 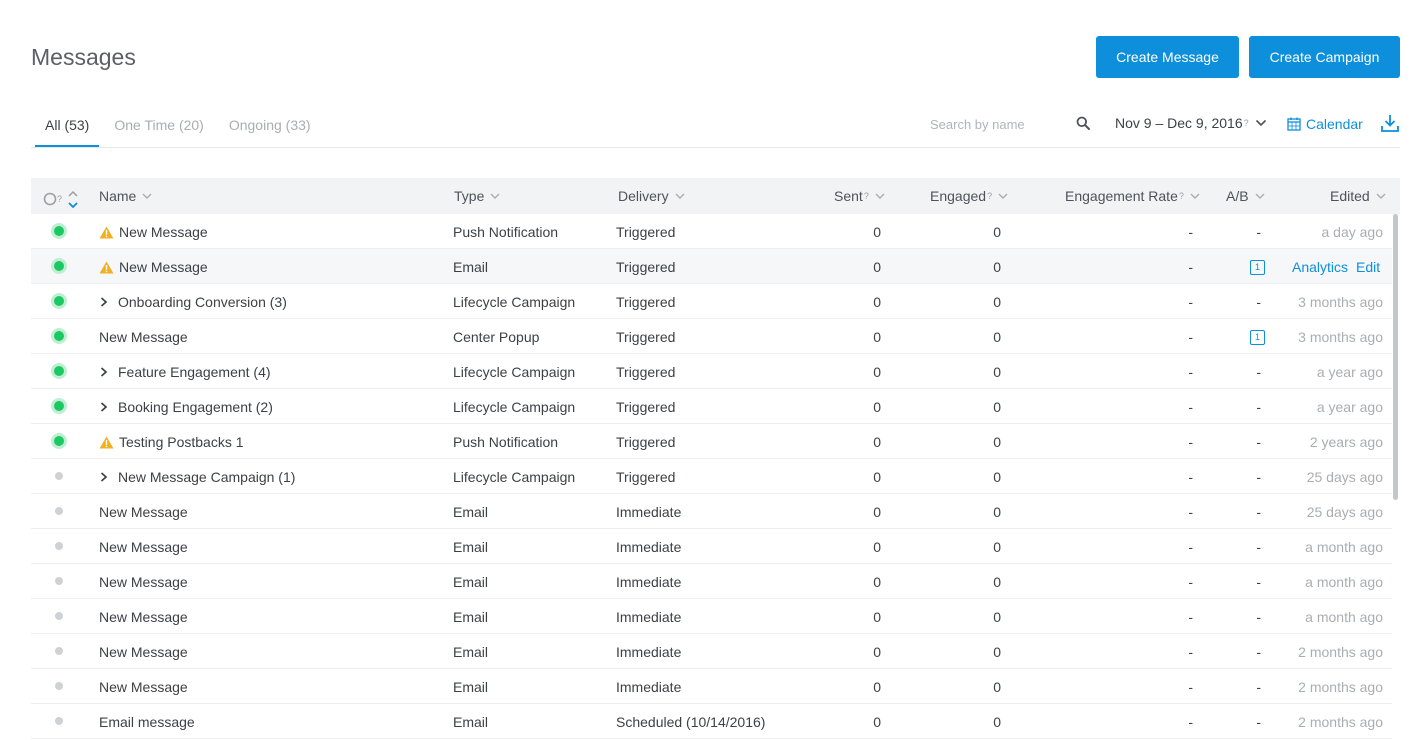 What do you see at coordinates (989, 196) in the screenshot?
I see `engaged-help-icon: ?` at bounding box center [989, 196].